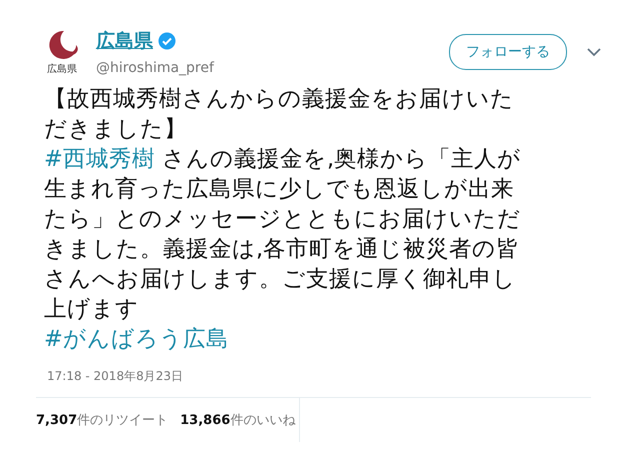  Describe the element at coordinates (99, 159) in the screenshot. I see `hashtag-link: #西城秀樹` at that location.